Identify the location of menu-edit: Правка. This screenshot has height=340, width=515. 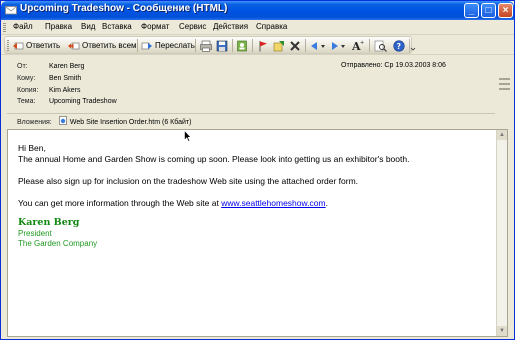
(58, 26).